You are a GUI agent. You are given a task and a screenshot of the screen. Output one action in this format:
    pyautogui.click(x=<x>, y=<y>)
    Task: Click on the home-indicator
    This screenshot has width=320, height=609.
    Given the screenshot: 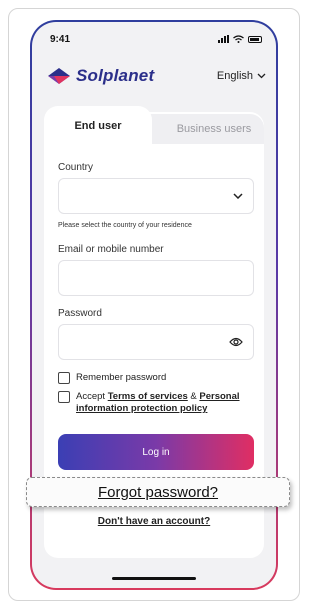 What is the action you would take?
    pyautogui.click(x=154, y=578)
    